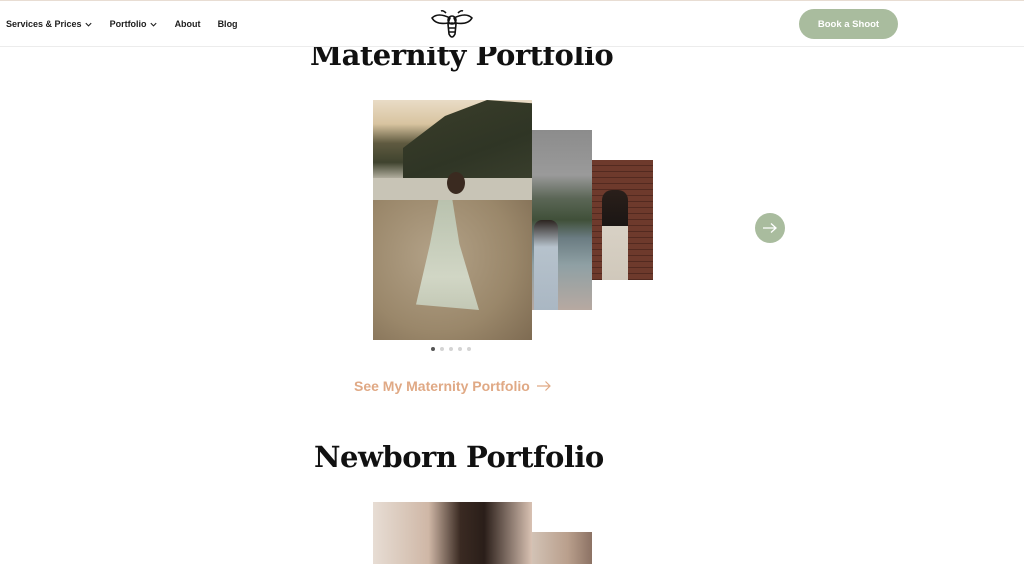  I want to click on nav-item-label: Blog, so click(227, 24).